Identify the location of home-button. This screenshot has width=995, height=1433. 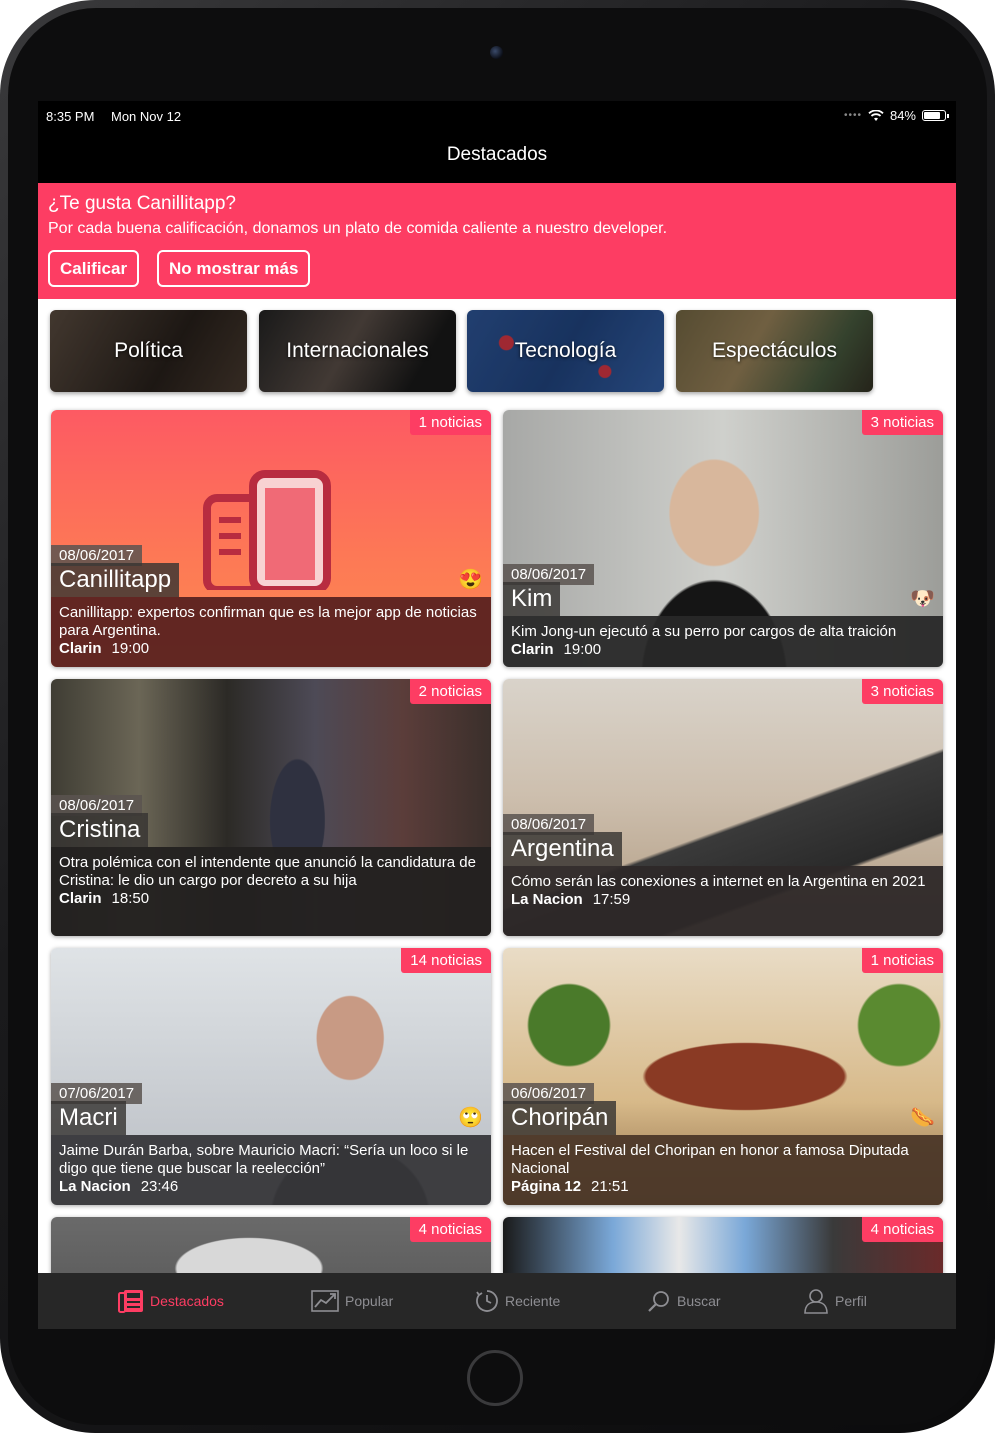
(495, 1378).